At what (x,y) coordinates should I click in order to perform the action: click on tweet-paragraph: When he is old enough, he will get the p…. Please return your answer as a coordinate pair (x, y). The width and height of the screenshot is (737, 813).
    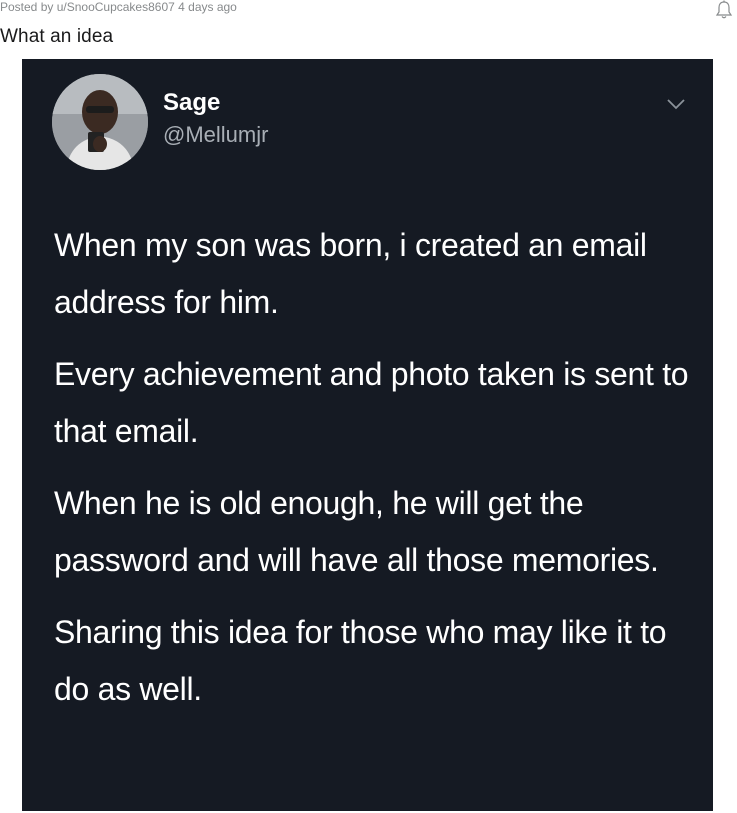
    Looking at the image, I should click on (356, 531).